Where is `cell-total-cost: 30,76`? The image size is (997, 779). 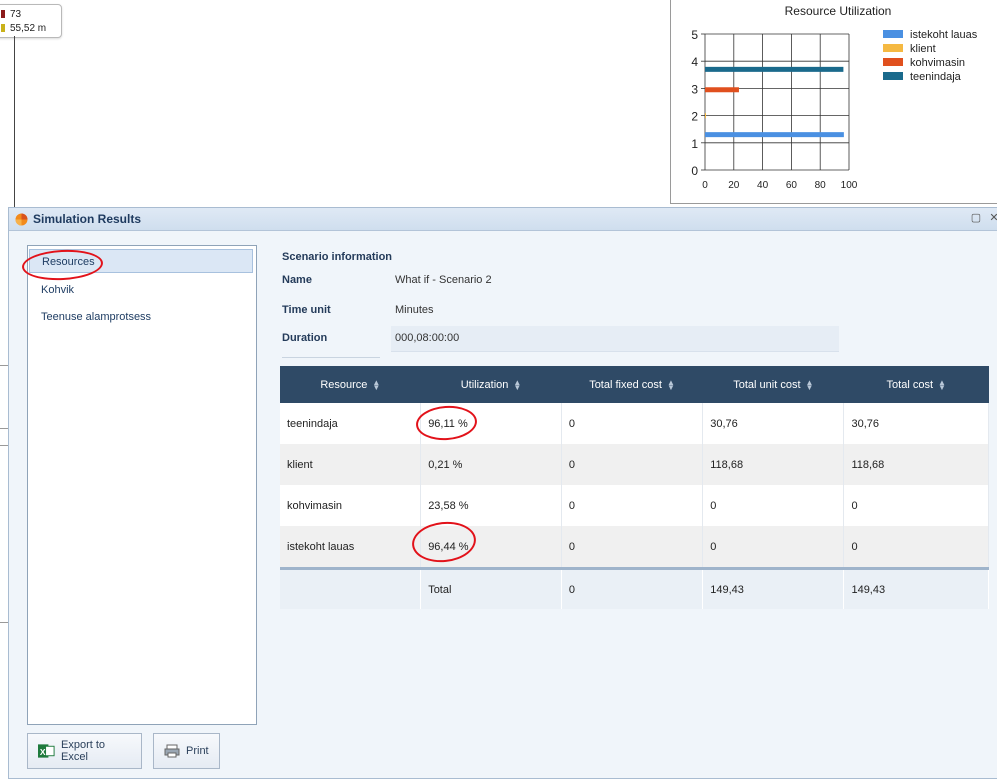
cell-total-cost: 30,76 is located at coordinates (916, 423).